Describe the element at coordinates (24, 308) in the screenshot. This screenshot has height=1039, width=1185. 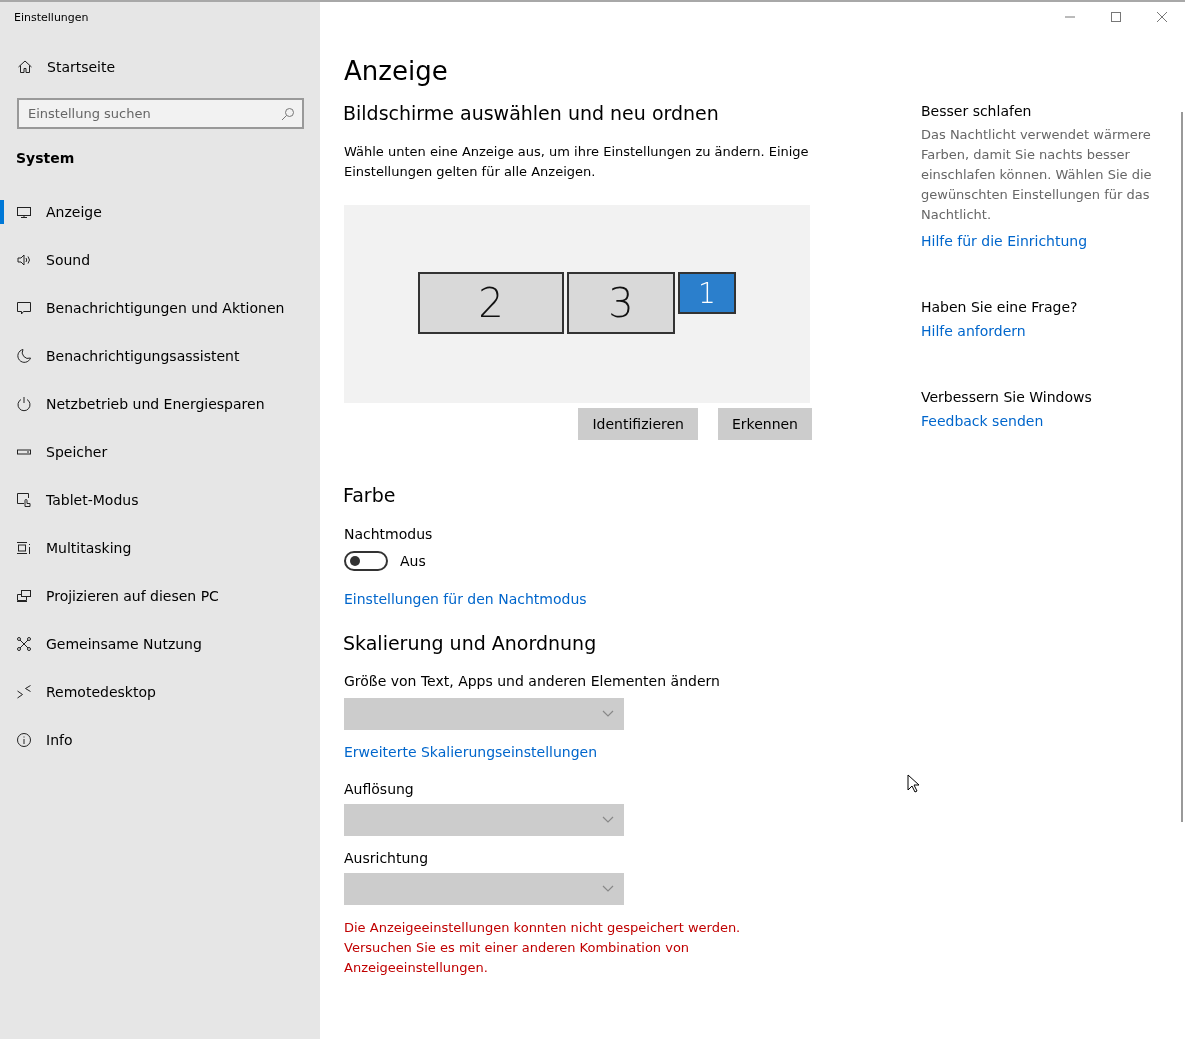
I see `speech-bubble-icon` at that location.